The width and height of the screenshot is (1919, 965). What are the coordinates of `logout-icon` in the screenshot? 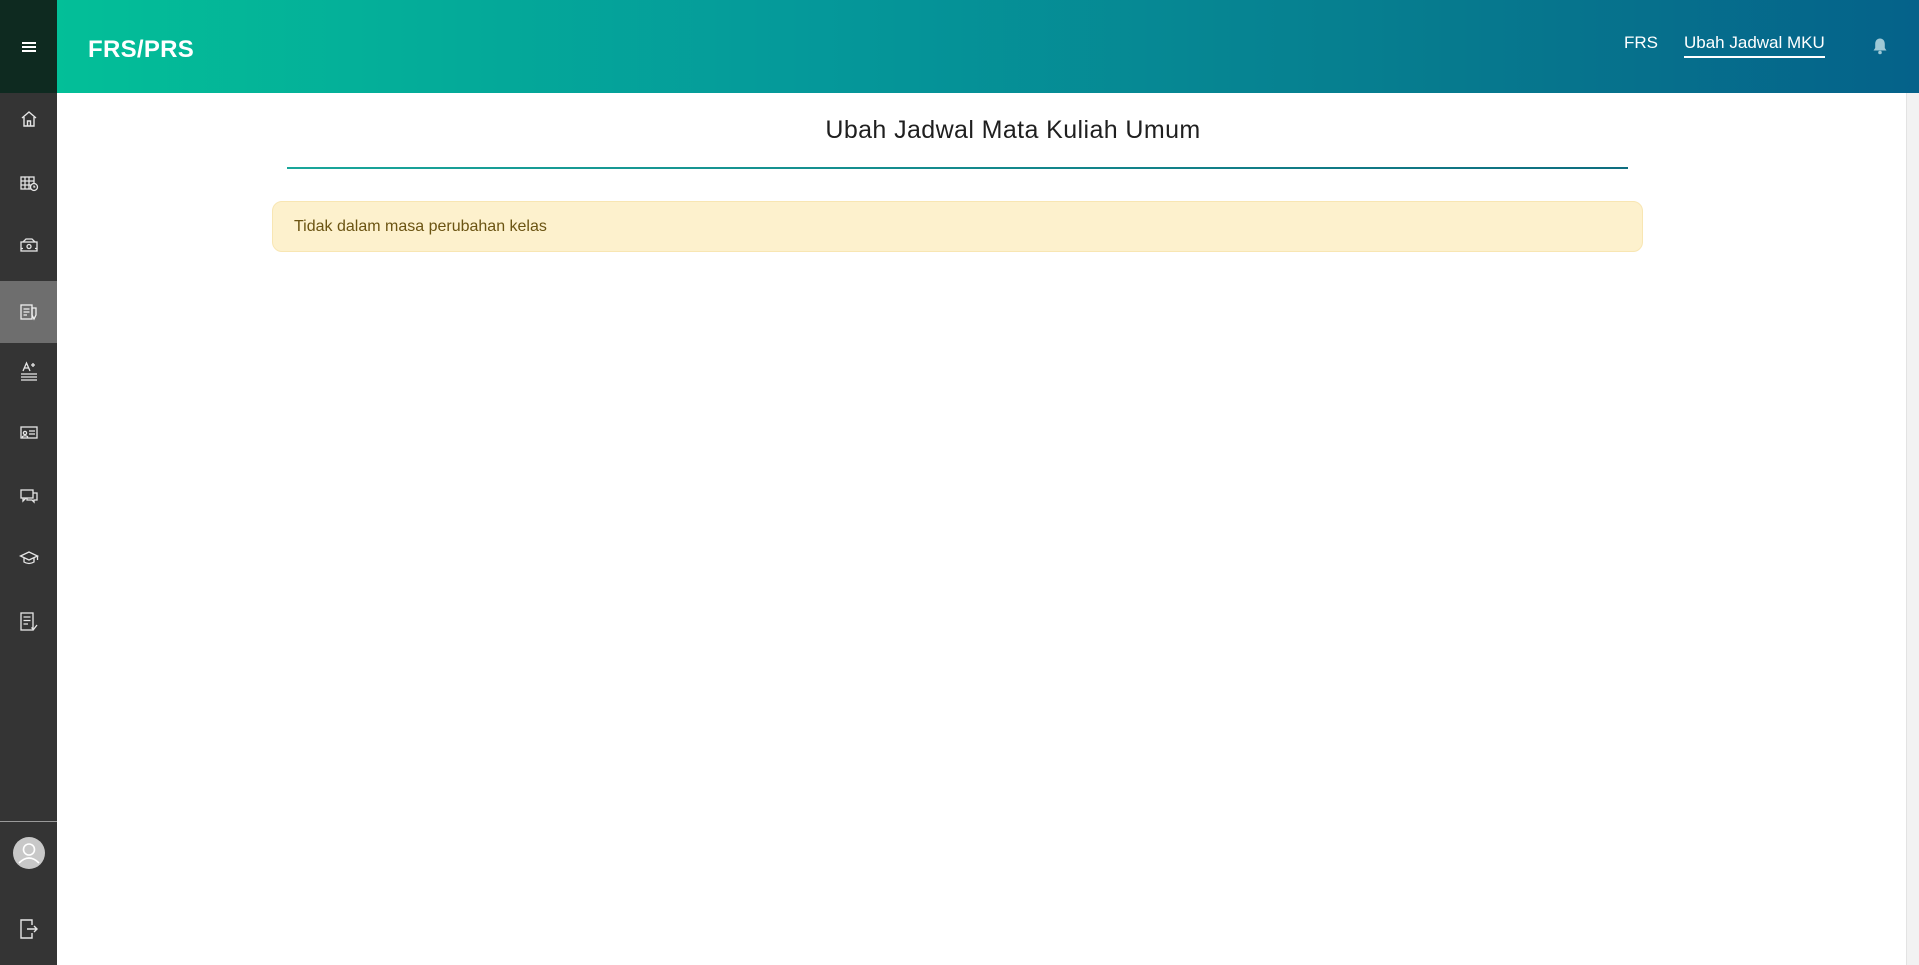 It's located at (28, 929).